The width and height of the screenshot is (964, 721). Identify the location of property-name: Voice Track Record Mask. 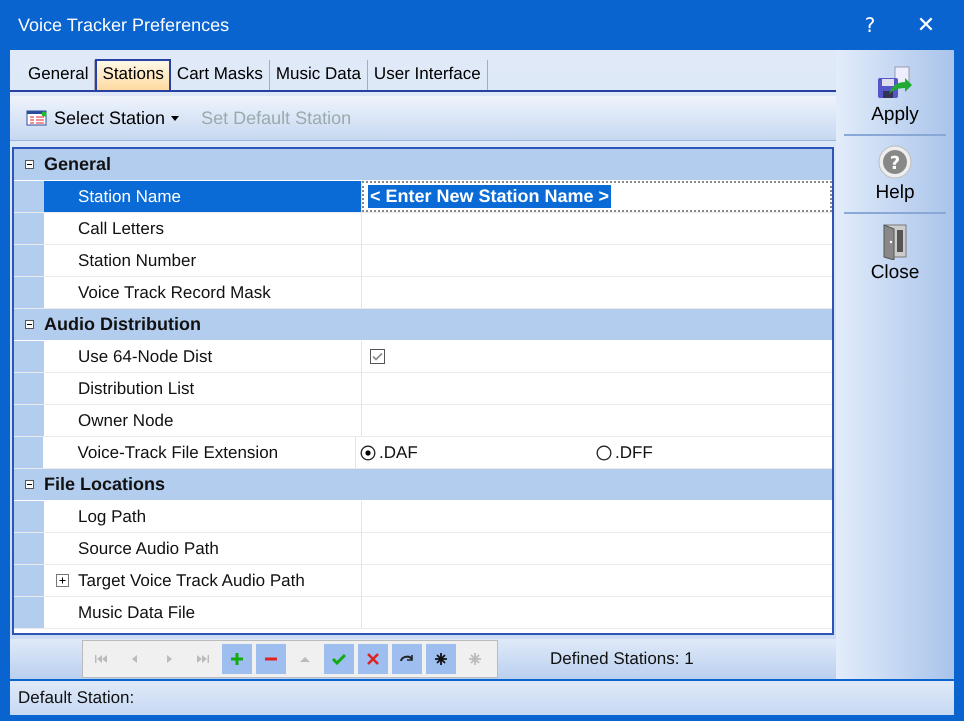
(203, 292).